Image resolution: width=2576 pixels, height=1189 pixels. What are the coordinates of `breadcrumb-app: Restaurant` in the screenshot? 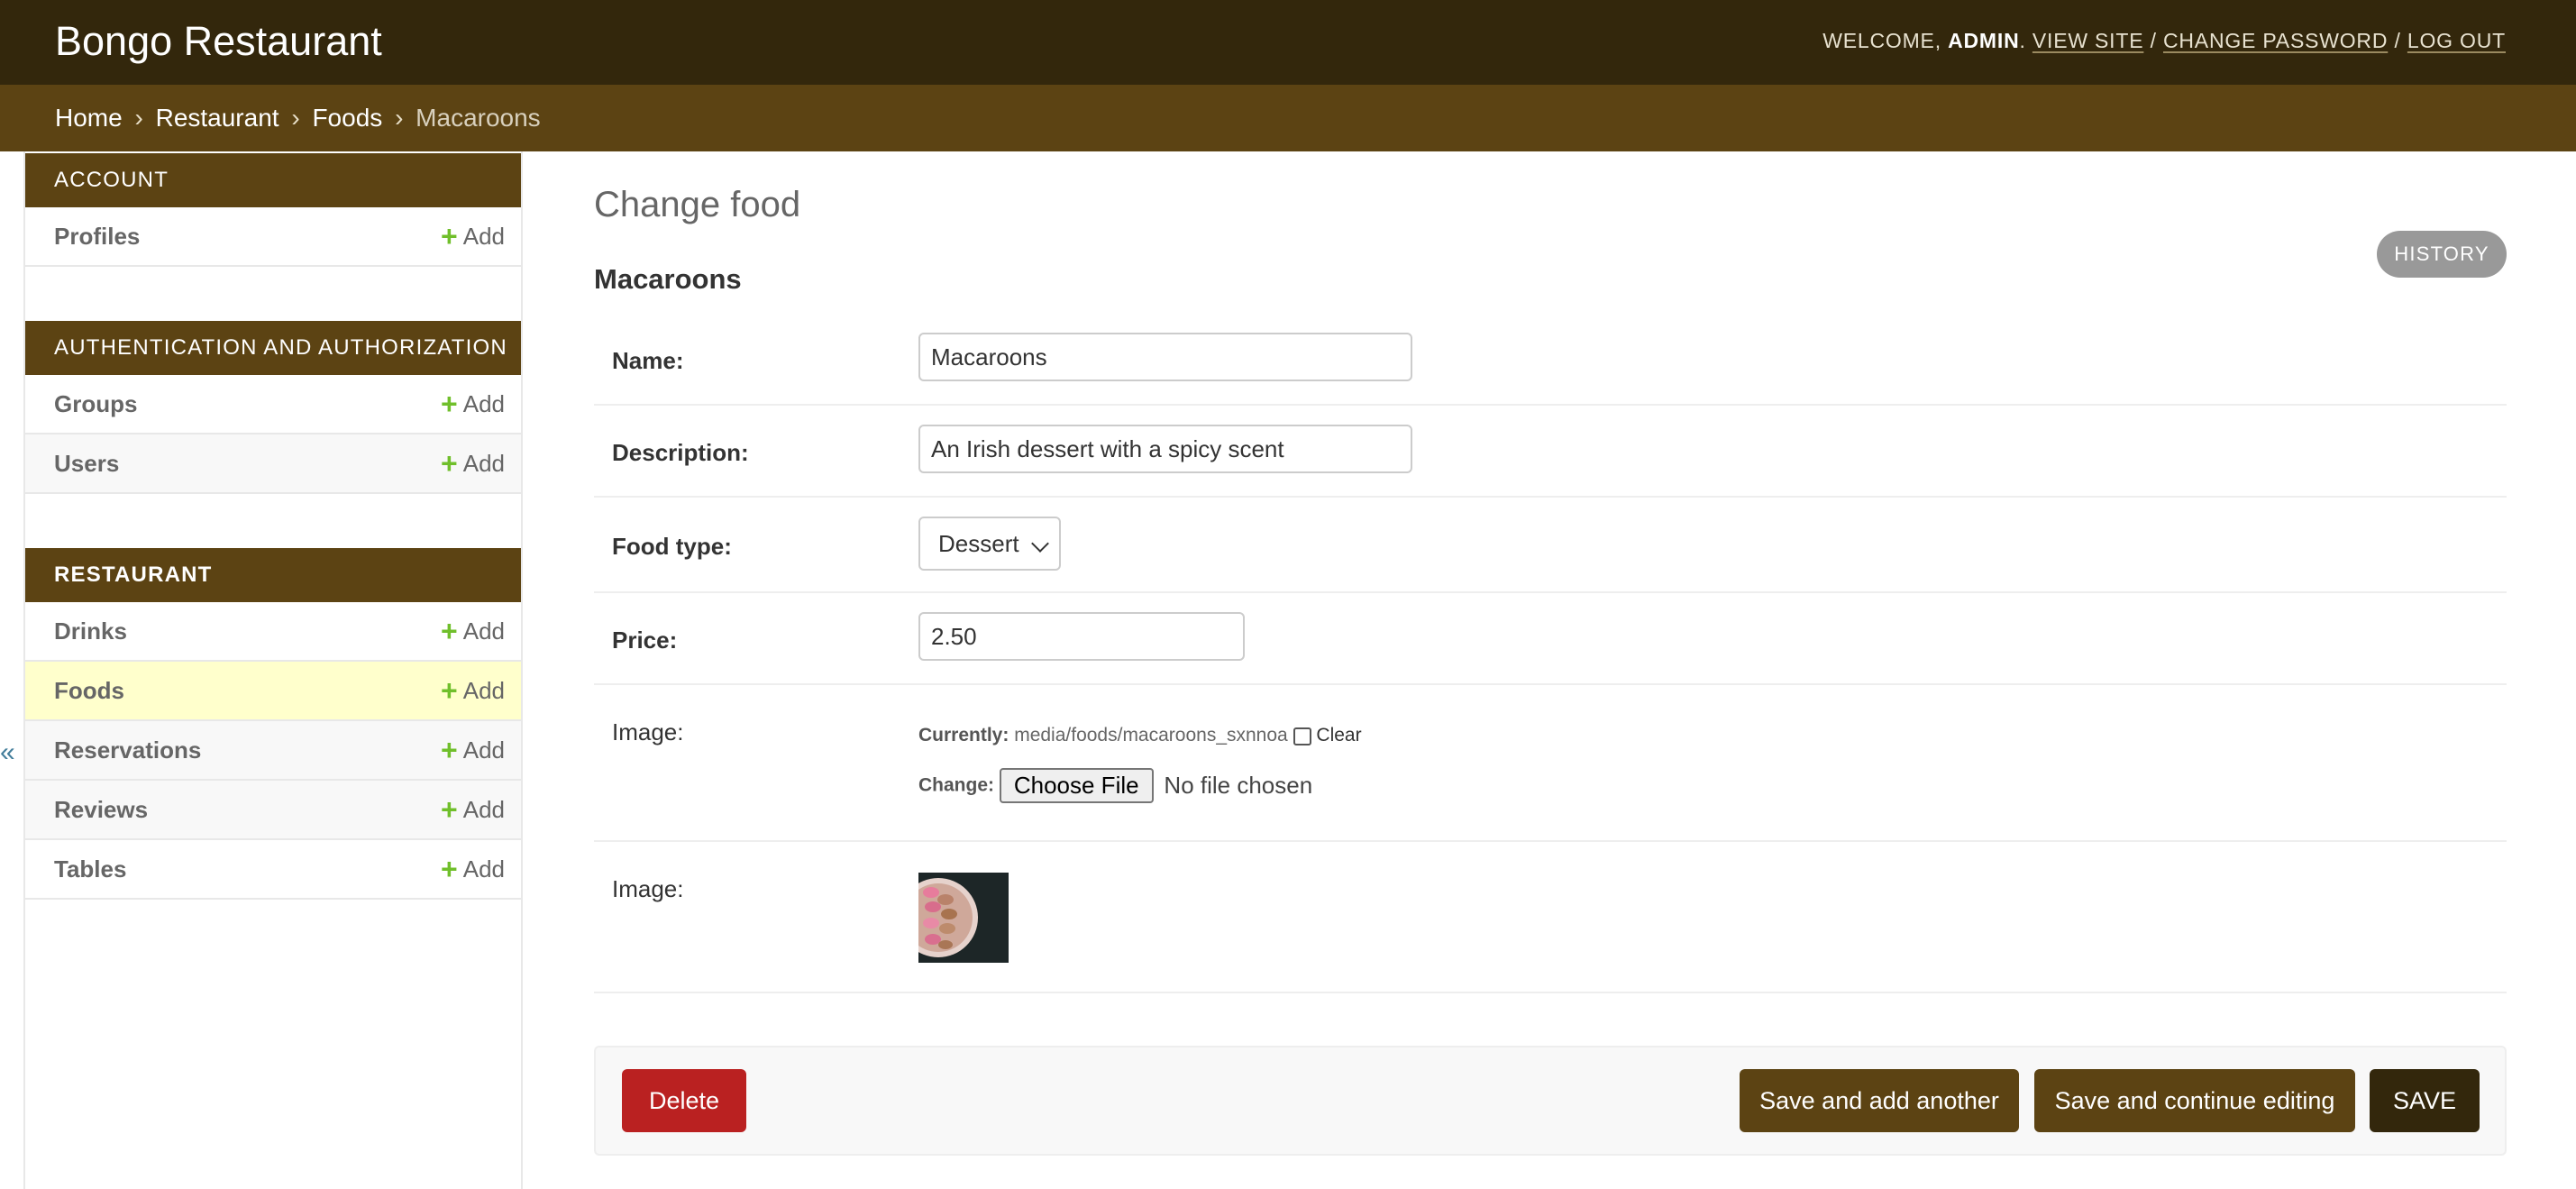 It's located at (217, 118).